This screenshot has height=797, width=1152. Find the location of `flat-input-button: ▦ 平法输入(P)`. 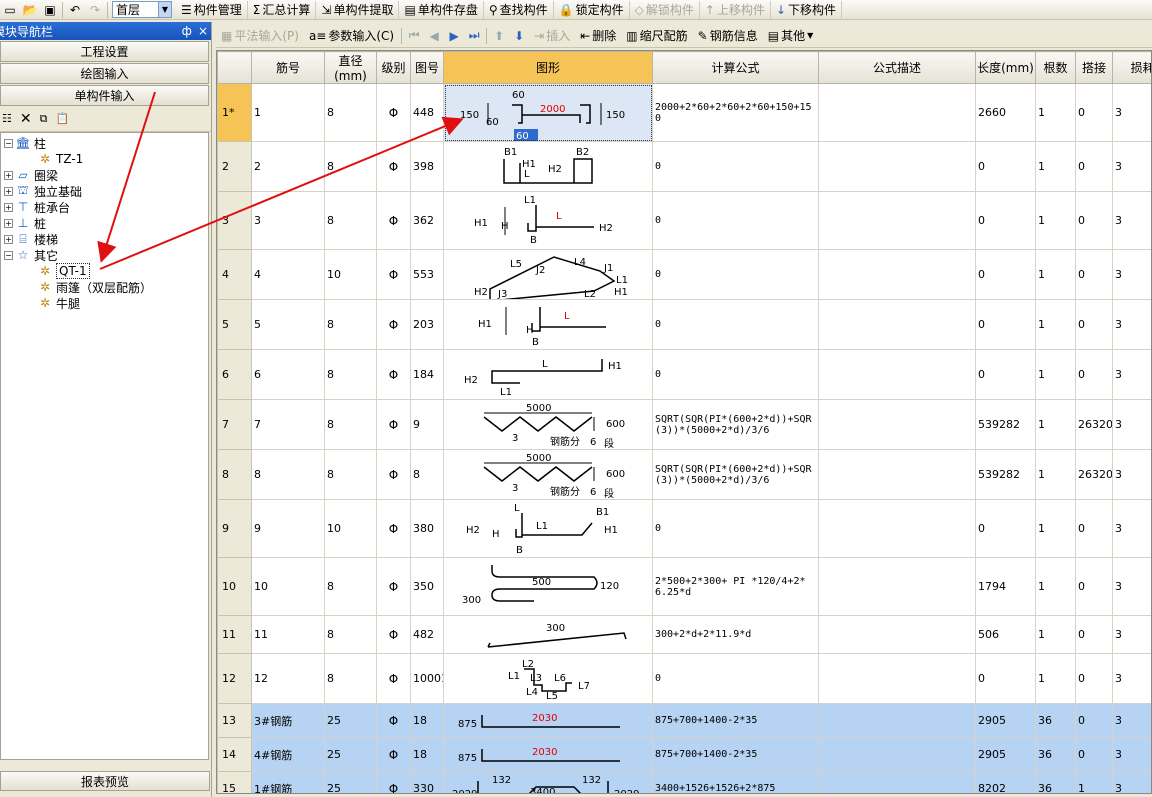

flat-input-button: ▦ 平法输入(P) is located at coordinates (260, 36).